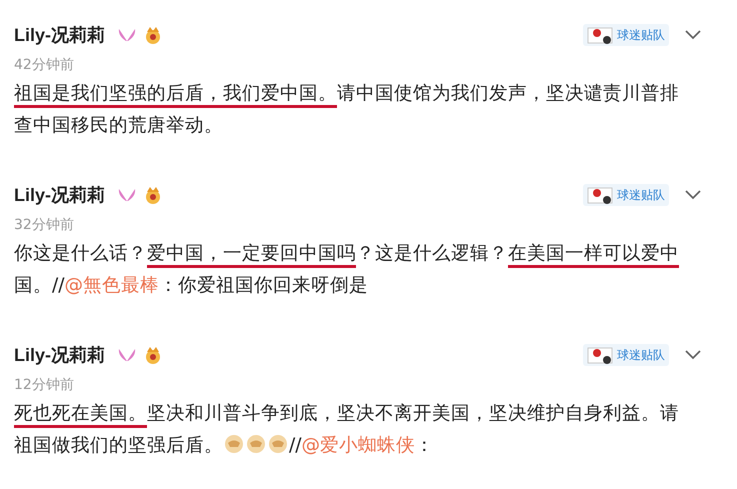 Image resolution: width=737 pixels, height=489 pixels. I want to click on post-text: 死也死在美国。坚决和川普斗争到底，坚决不离开美国，坚决维护自身利益。请祖国做我们的坚强后盾。 //@爱小蜘蛛侠：, so click(347, 430).